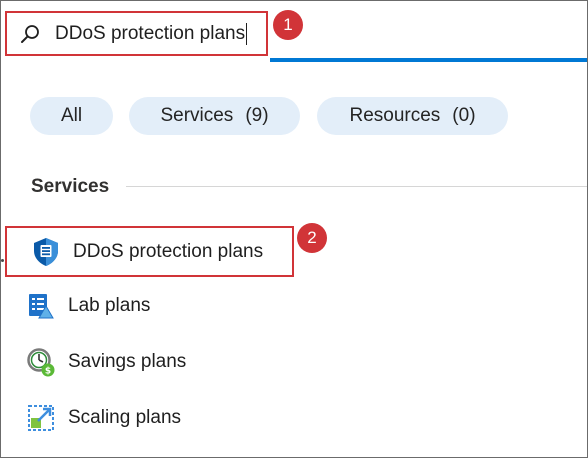 The width and height of the screenshot is (588, 458). I want to click on filter-all-label: All, so click(71, 115).